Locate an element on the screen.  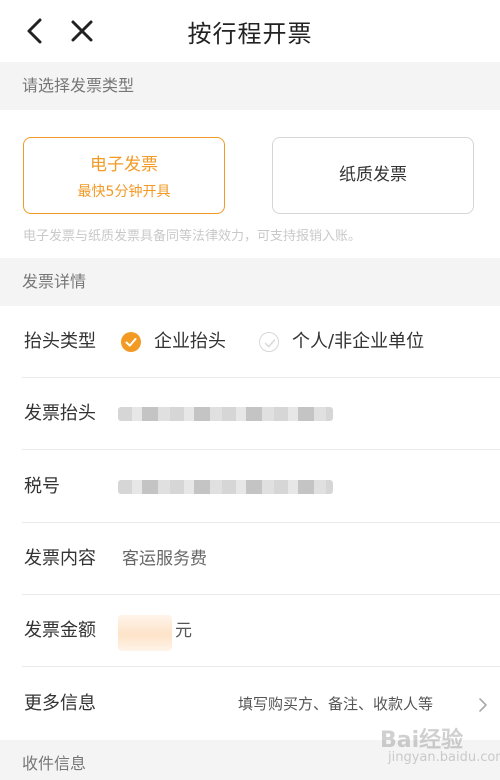
paper-invoice-option: 纸质发票 is located at coordinates (373, 175).